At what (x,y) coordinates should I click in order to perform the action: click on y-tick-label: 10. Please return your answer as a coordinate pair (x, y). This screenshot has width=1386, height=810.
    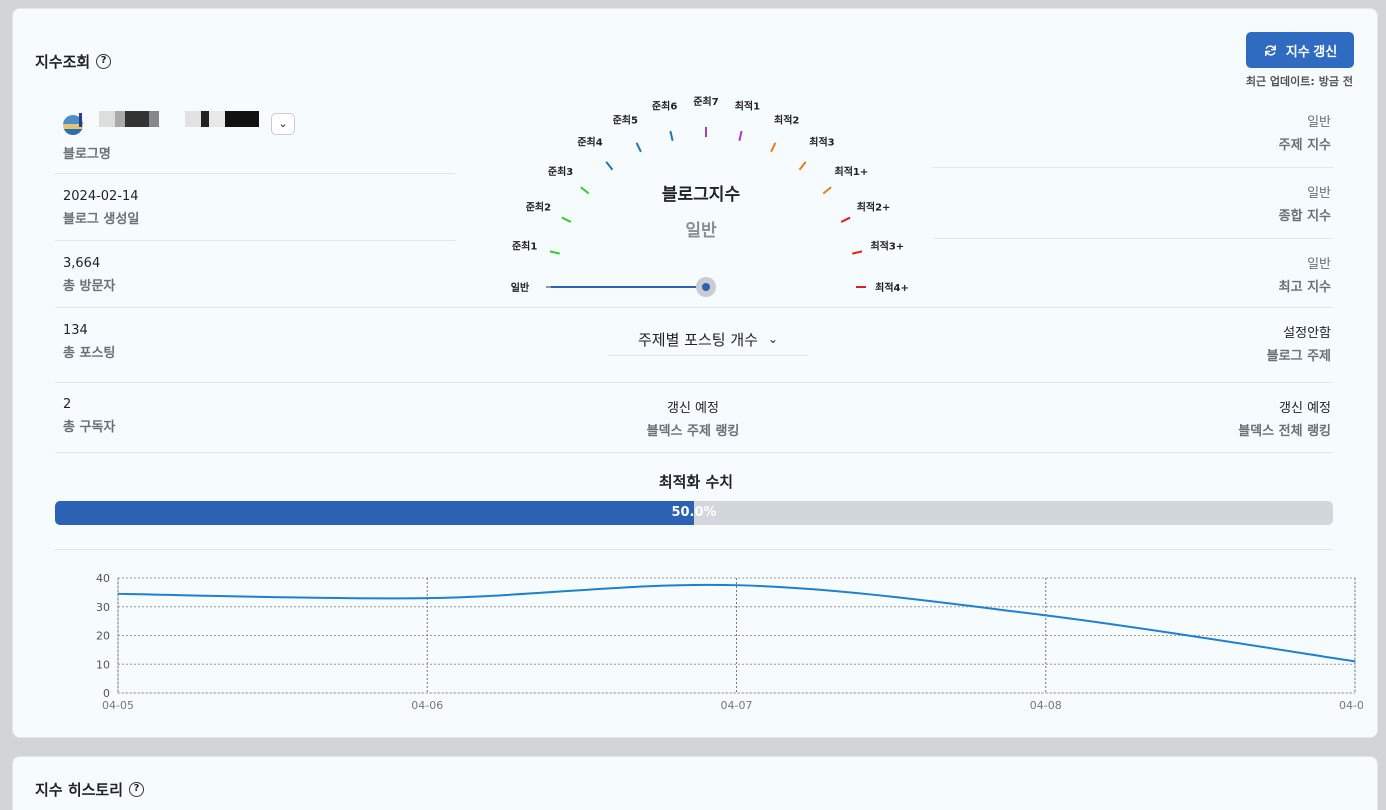
    Looking at the image, I should click on (103, 664).